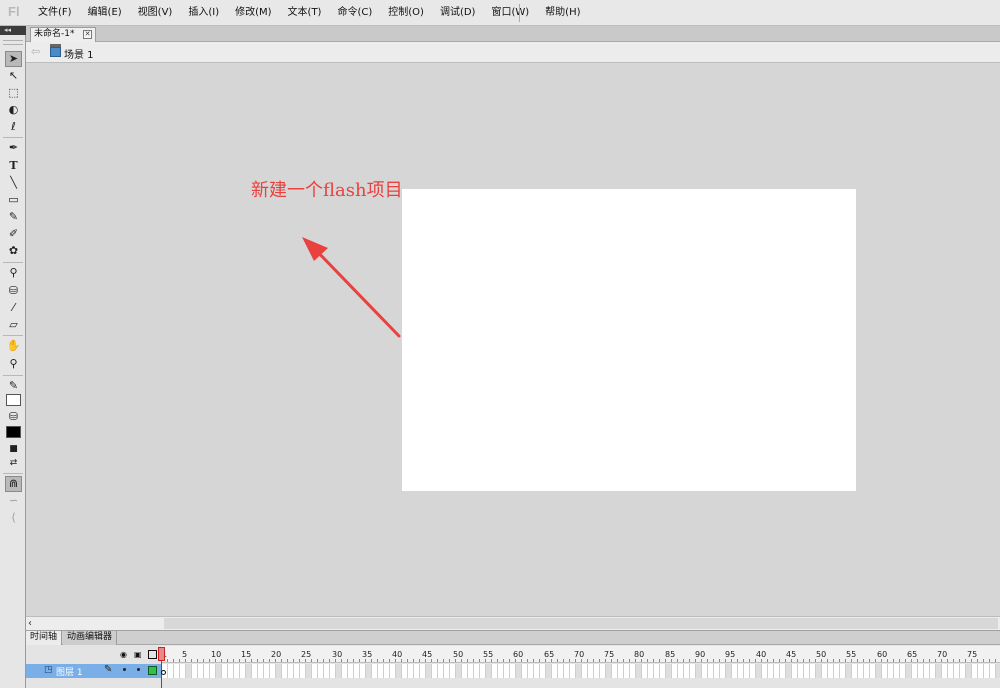 This screenshot has width=1000, height=688. What do you see at coordinates (510, 13) in the screenshot?
I see `menu-window: 窗口(W)` at bounding box center [510, 13].